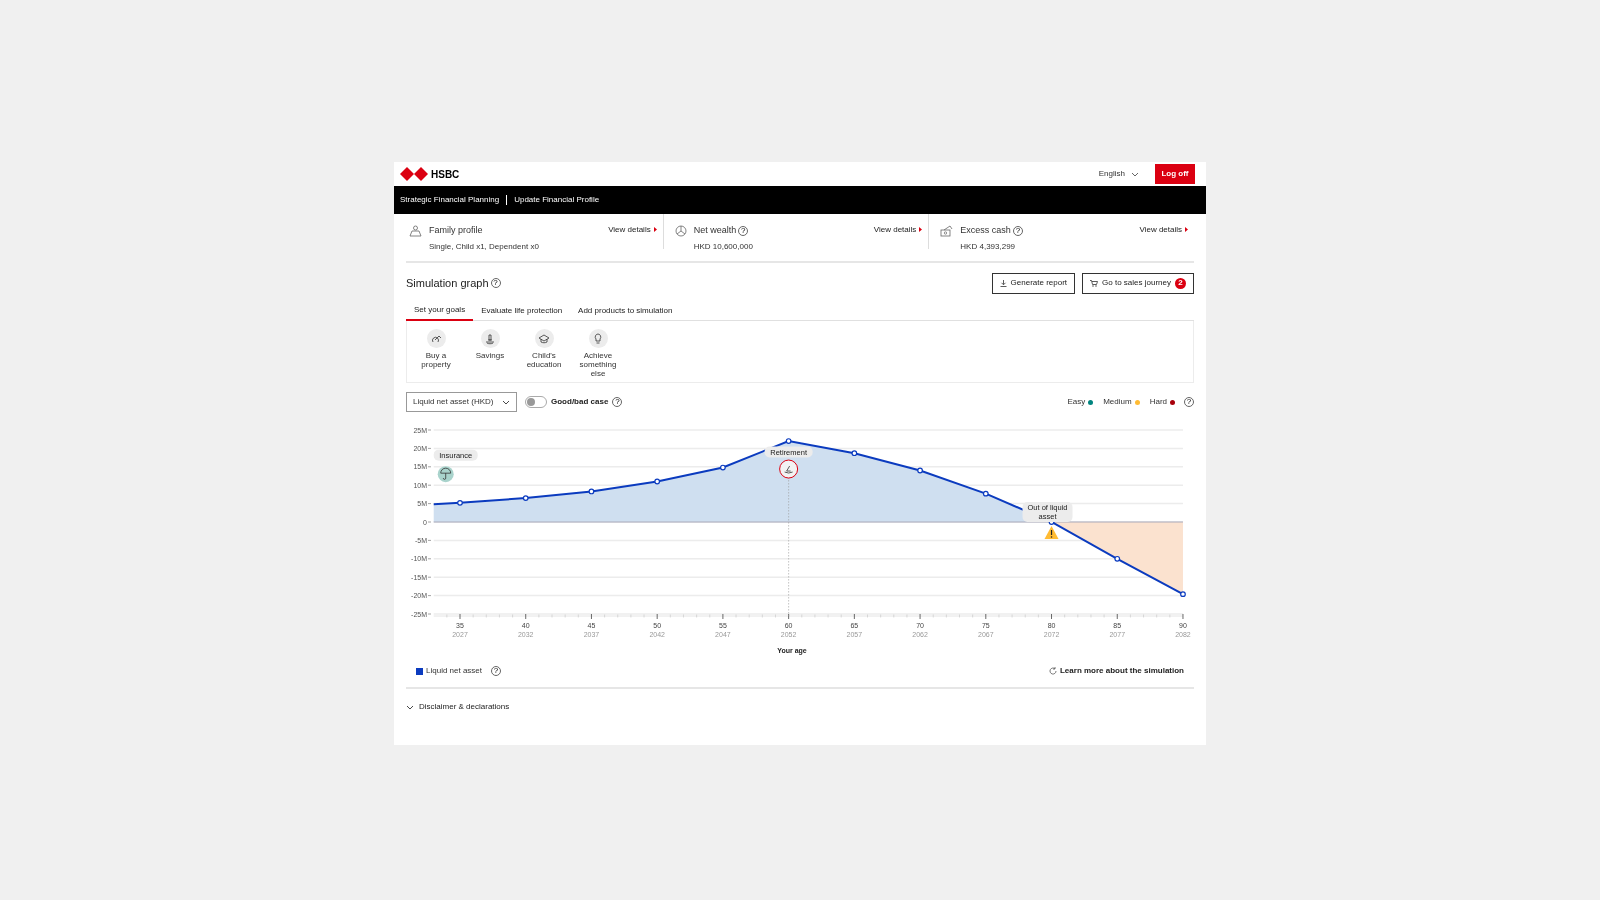 Image resolution: width=1600 pixels, height=900 pixels. Describe the element at coordinates (988, 246) in the screenshot. I see `summary-value: HKD 4,393,299` at that location.